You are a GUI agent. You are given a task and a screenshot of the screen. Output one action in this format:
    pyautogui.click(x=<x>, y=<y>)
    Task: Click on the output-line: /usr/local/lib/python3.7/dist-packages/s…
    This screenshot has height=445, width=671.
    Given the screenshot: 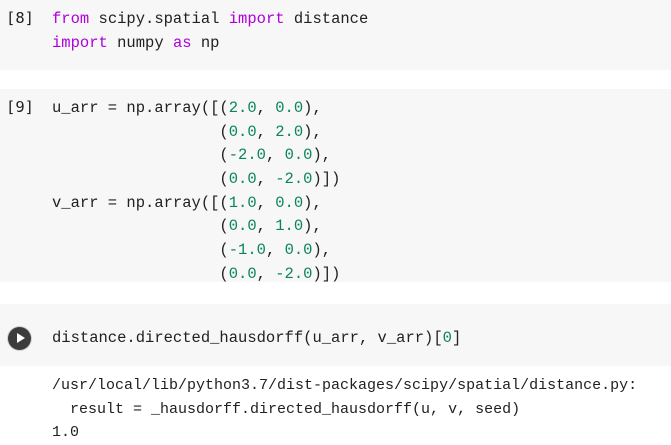 What is the action you would take?
    pyautogui.click(x=345, y=385)
    